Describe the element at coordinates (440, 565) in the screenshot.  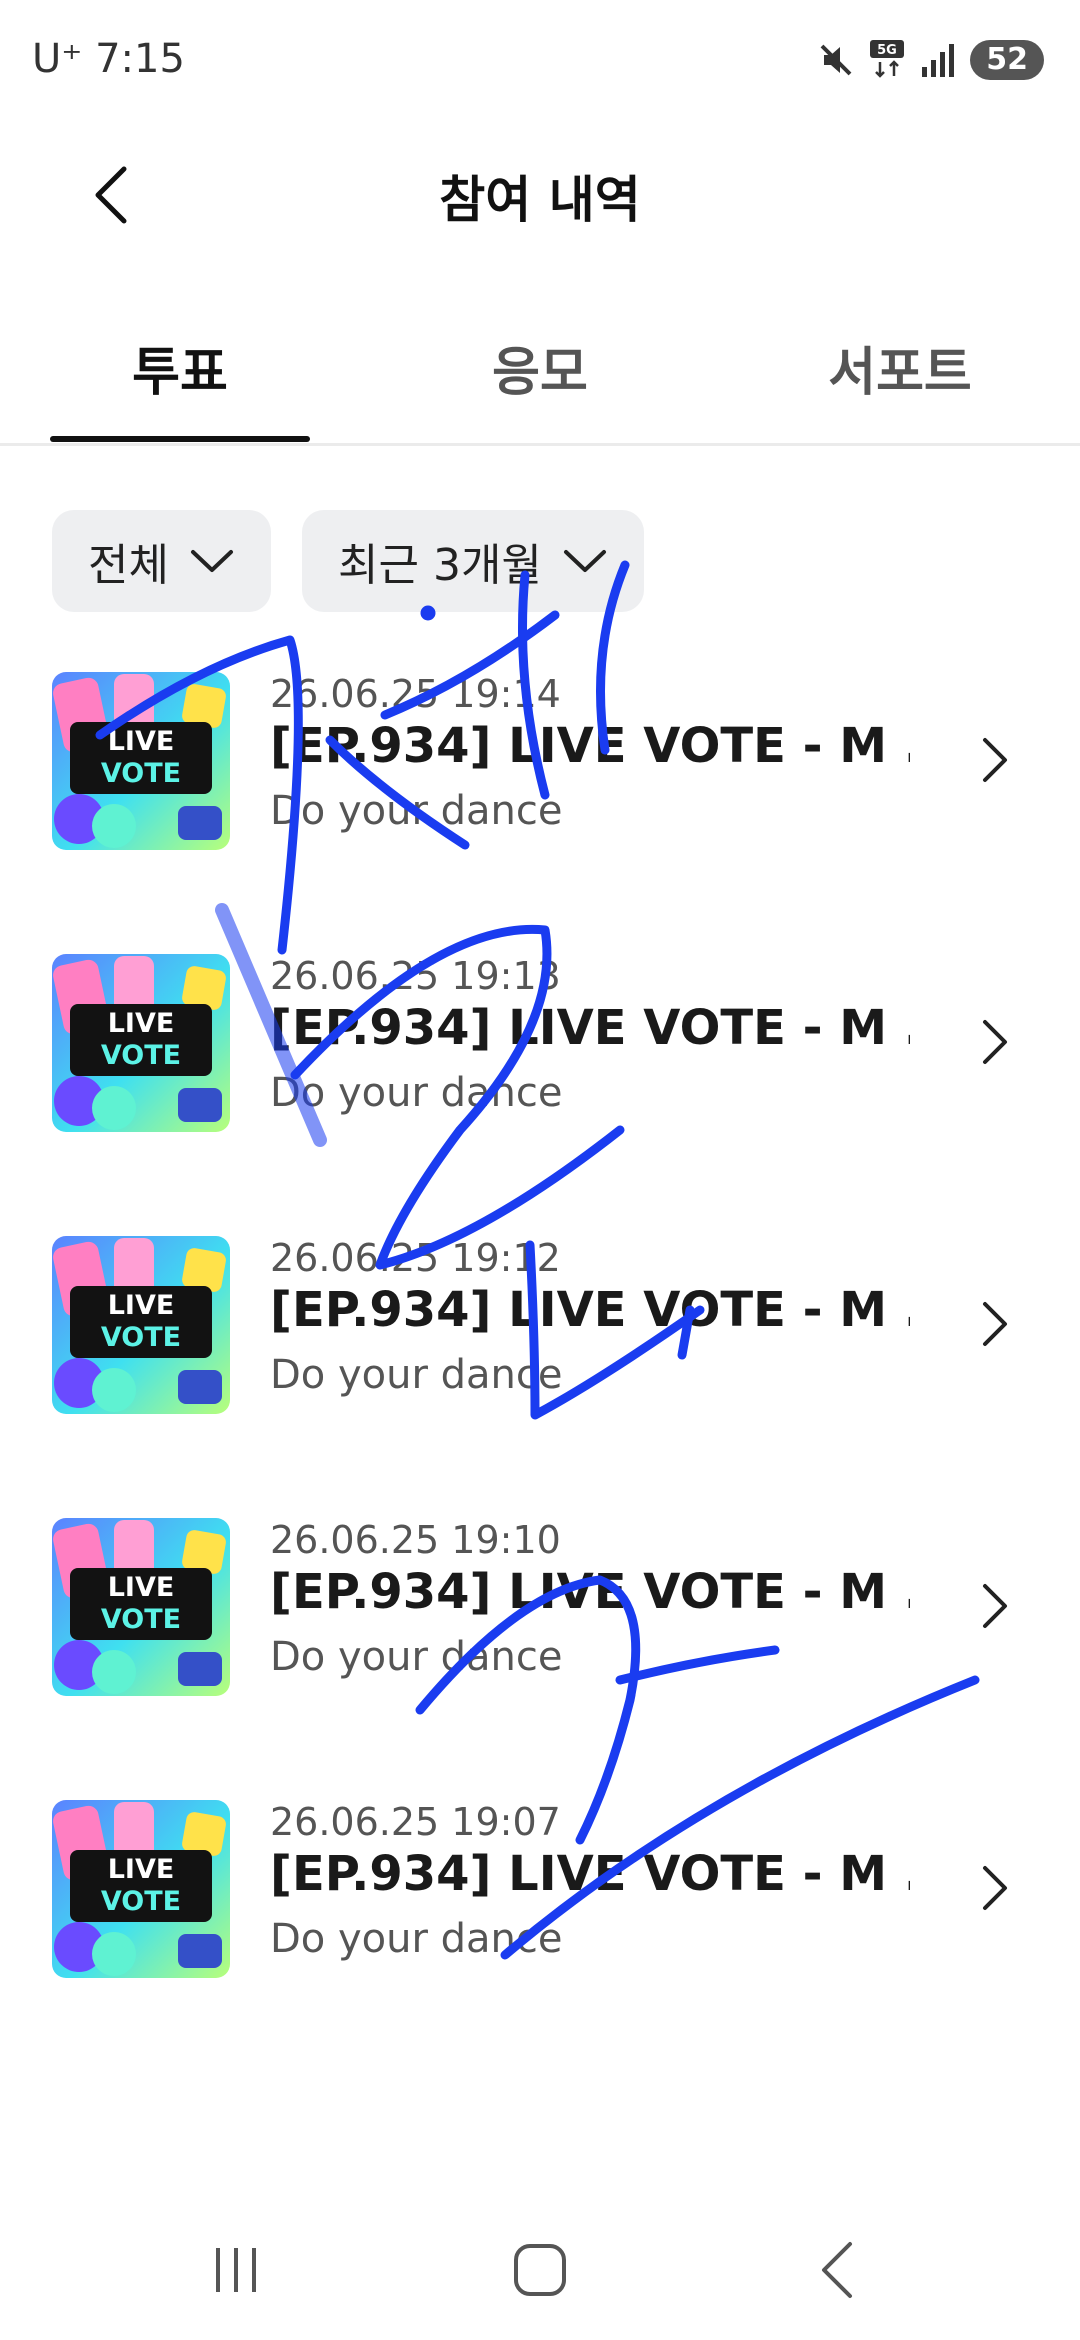
I see `period-filter-label: 최근 3개월` at that location.